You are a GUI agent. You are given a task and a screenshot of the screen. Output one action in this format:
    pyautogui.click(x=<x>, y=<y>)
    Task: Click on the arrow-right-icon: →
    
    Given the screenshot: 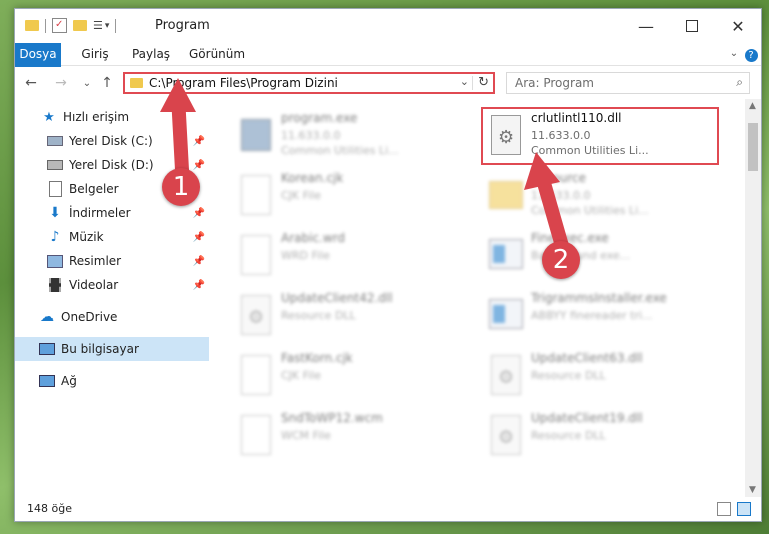 What is the action you would take?
    pyautogui.click(x=61, y=83)
    